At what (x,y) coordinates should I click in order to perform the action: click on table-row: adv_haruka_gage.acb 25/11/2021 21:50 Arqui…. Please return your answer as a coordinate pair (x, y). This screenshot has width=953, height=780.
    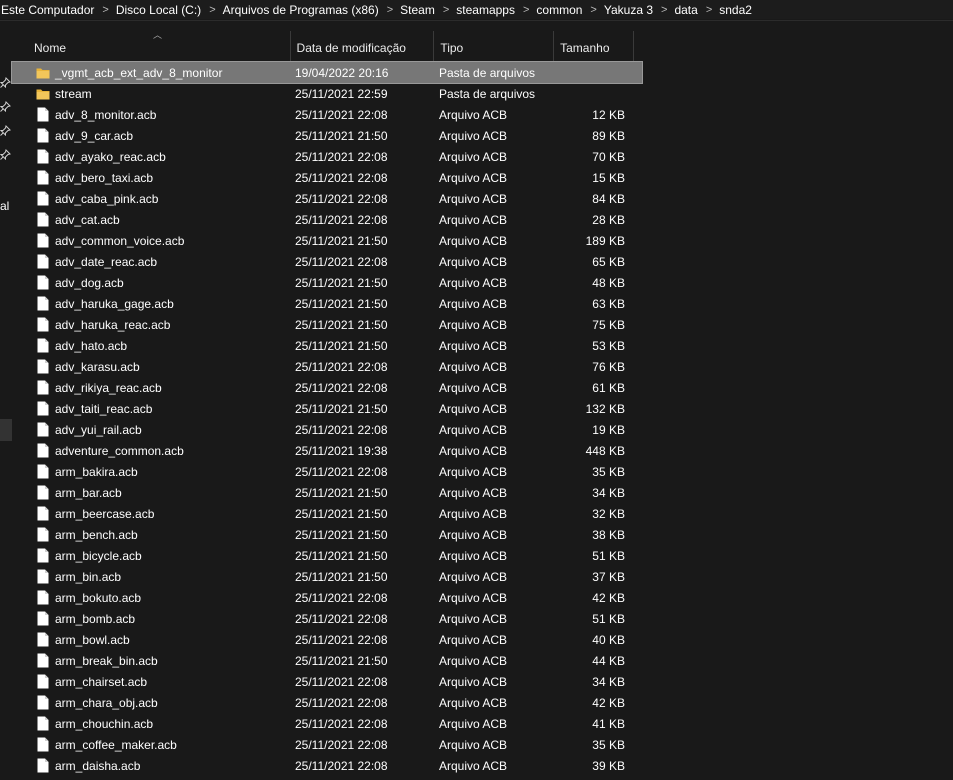
    Looking at the image, I should click on (327, 303).